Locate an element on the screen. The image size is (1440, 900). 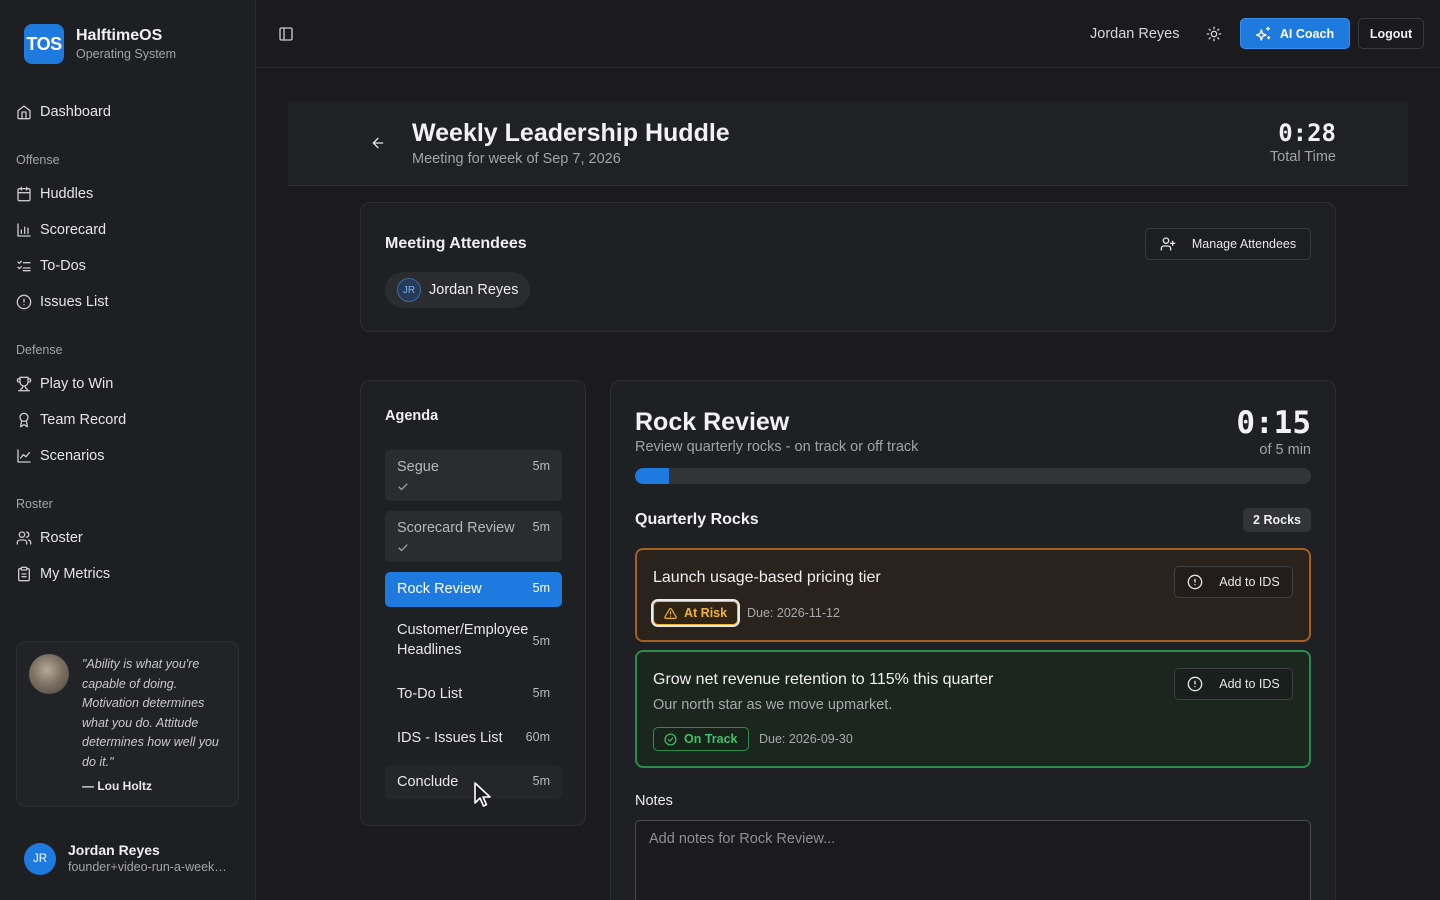
agenda-title: Agenda is located at coordinates (412, 416).